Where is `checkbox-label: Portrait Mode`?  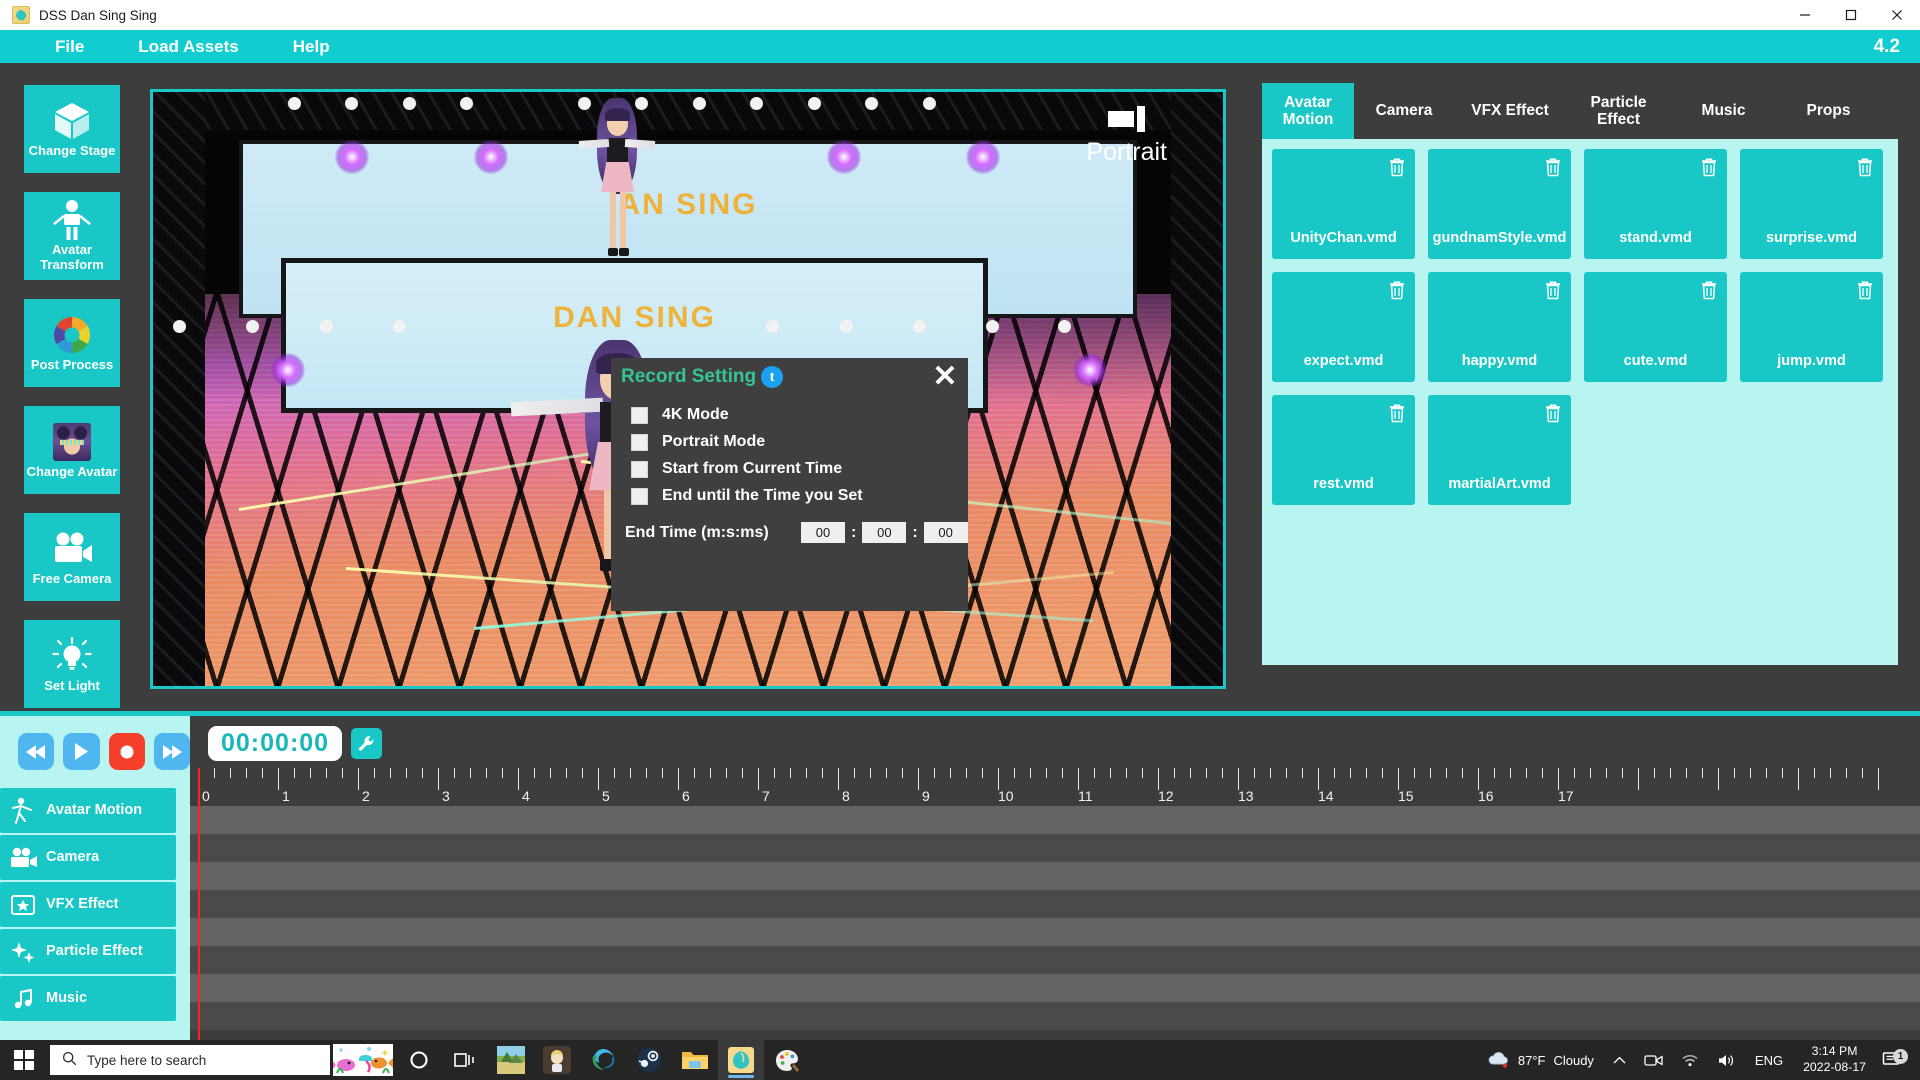
checkbox-label: Portrait Mode is located at coordinates (714, 441).